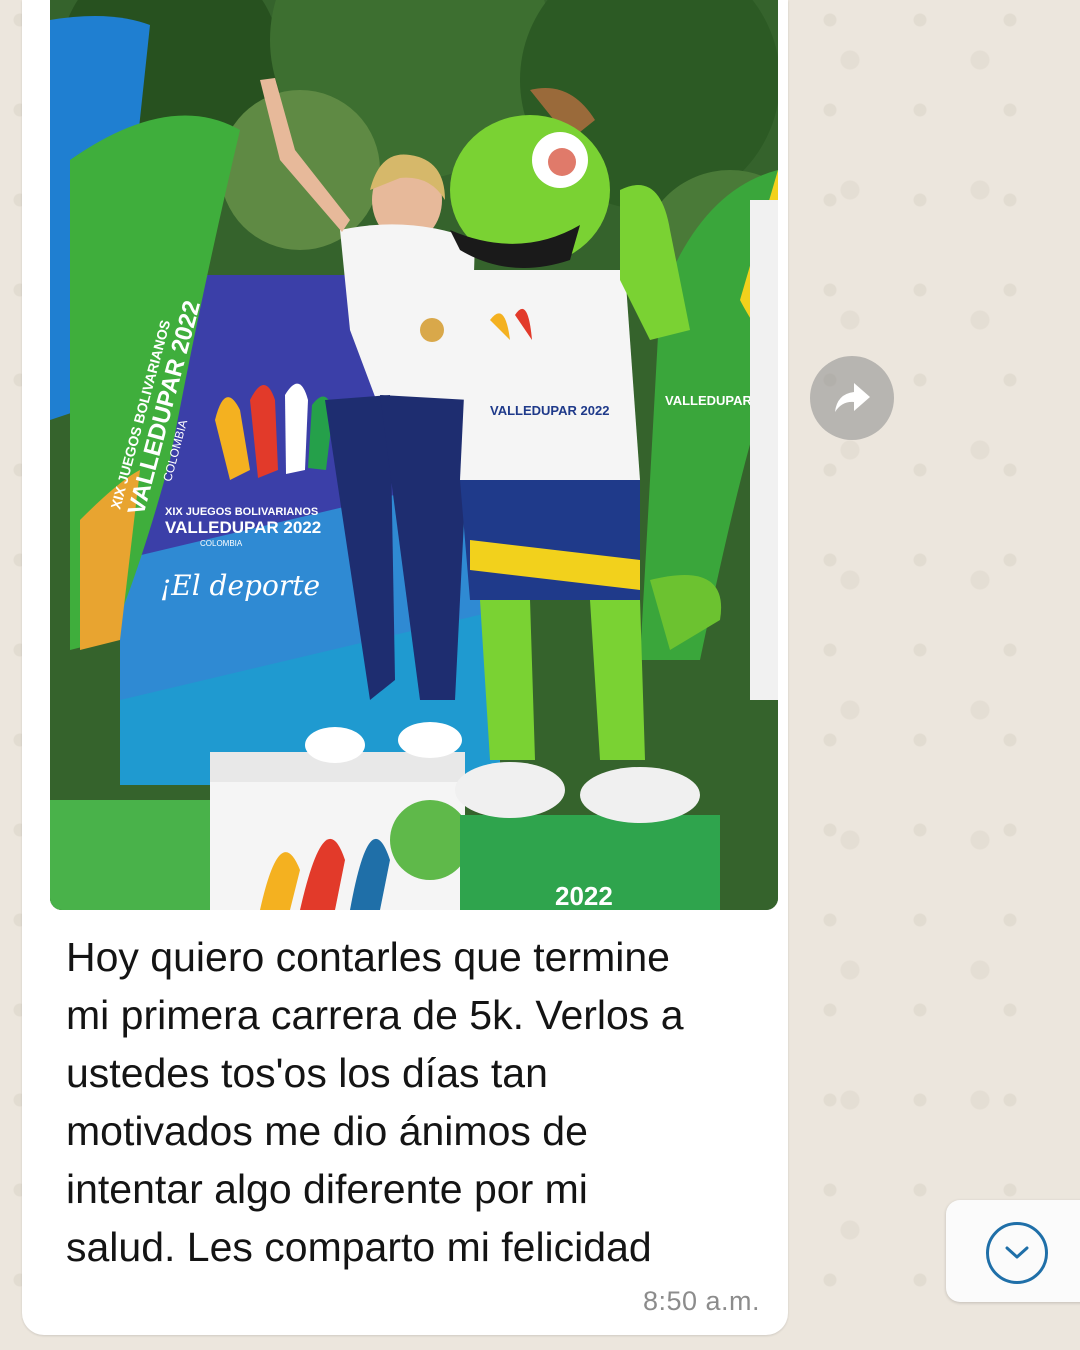  What do you see at coordinates (241, 512) in the screenshot?
I see `banner-title-line1: XIX JUEGOS BOLIVARIANOS` at bounding box center [241, 512].